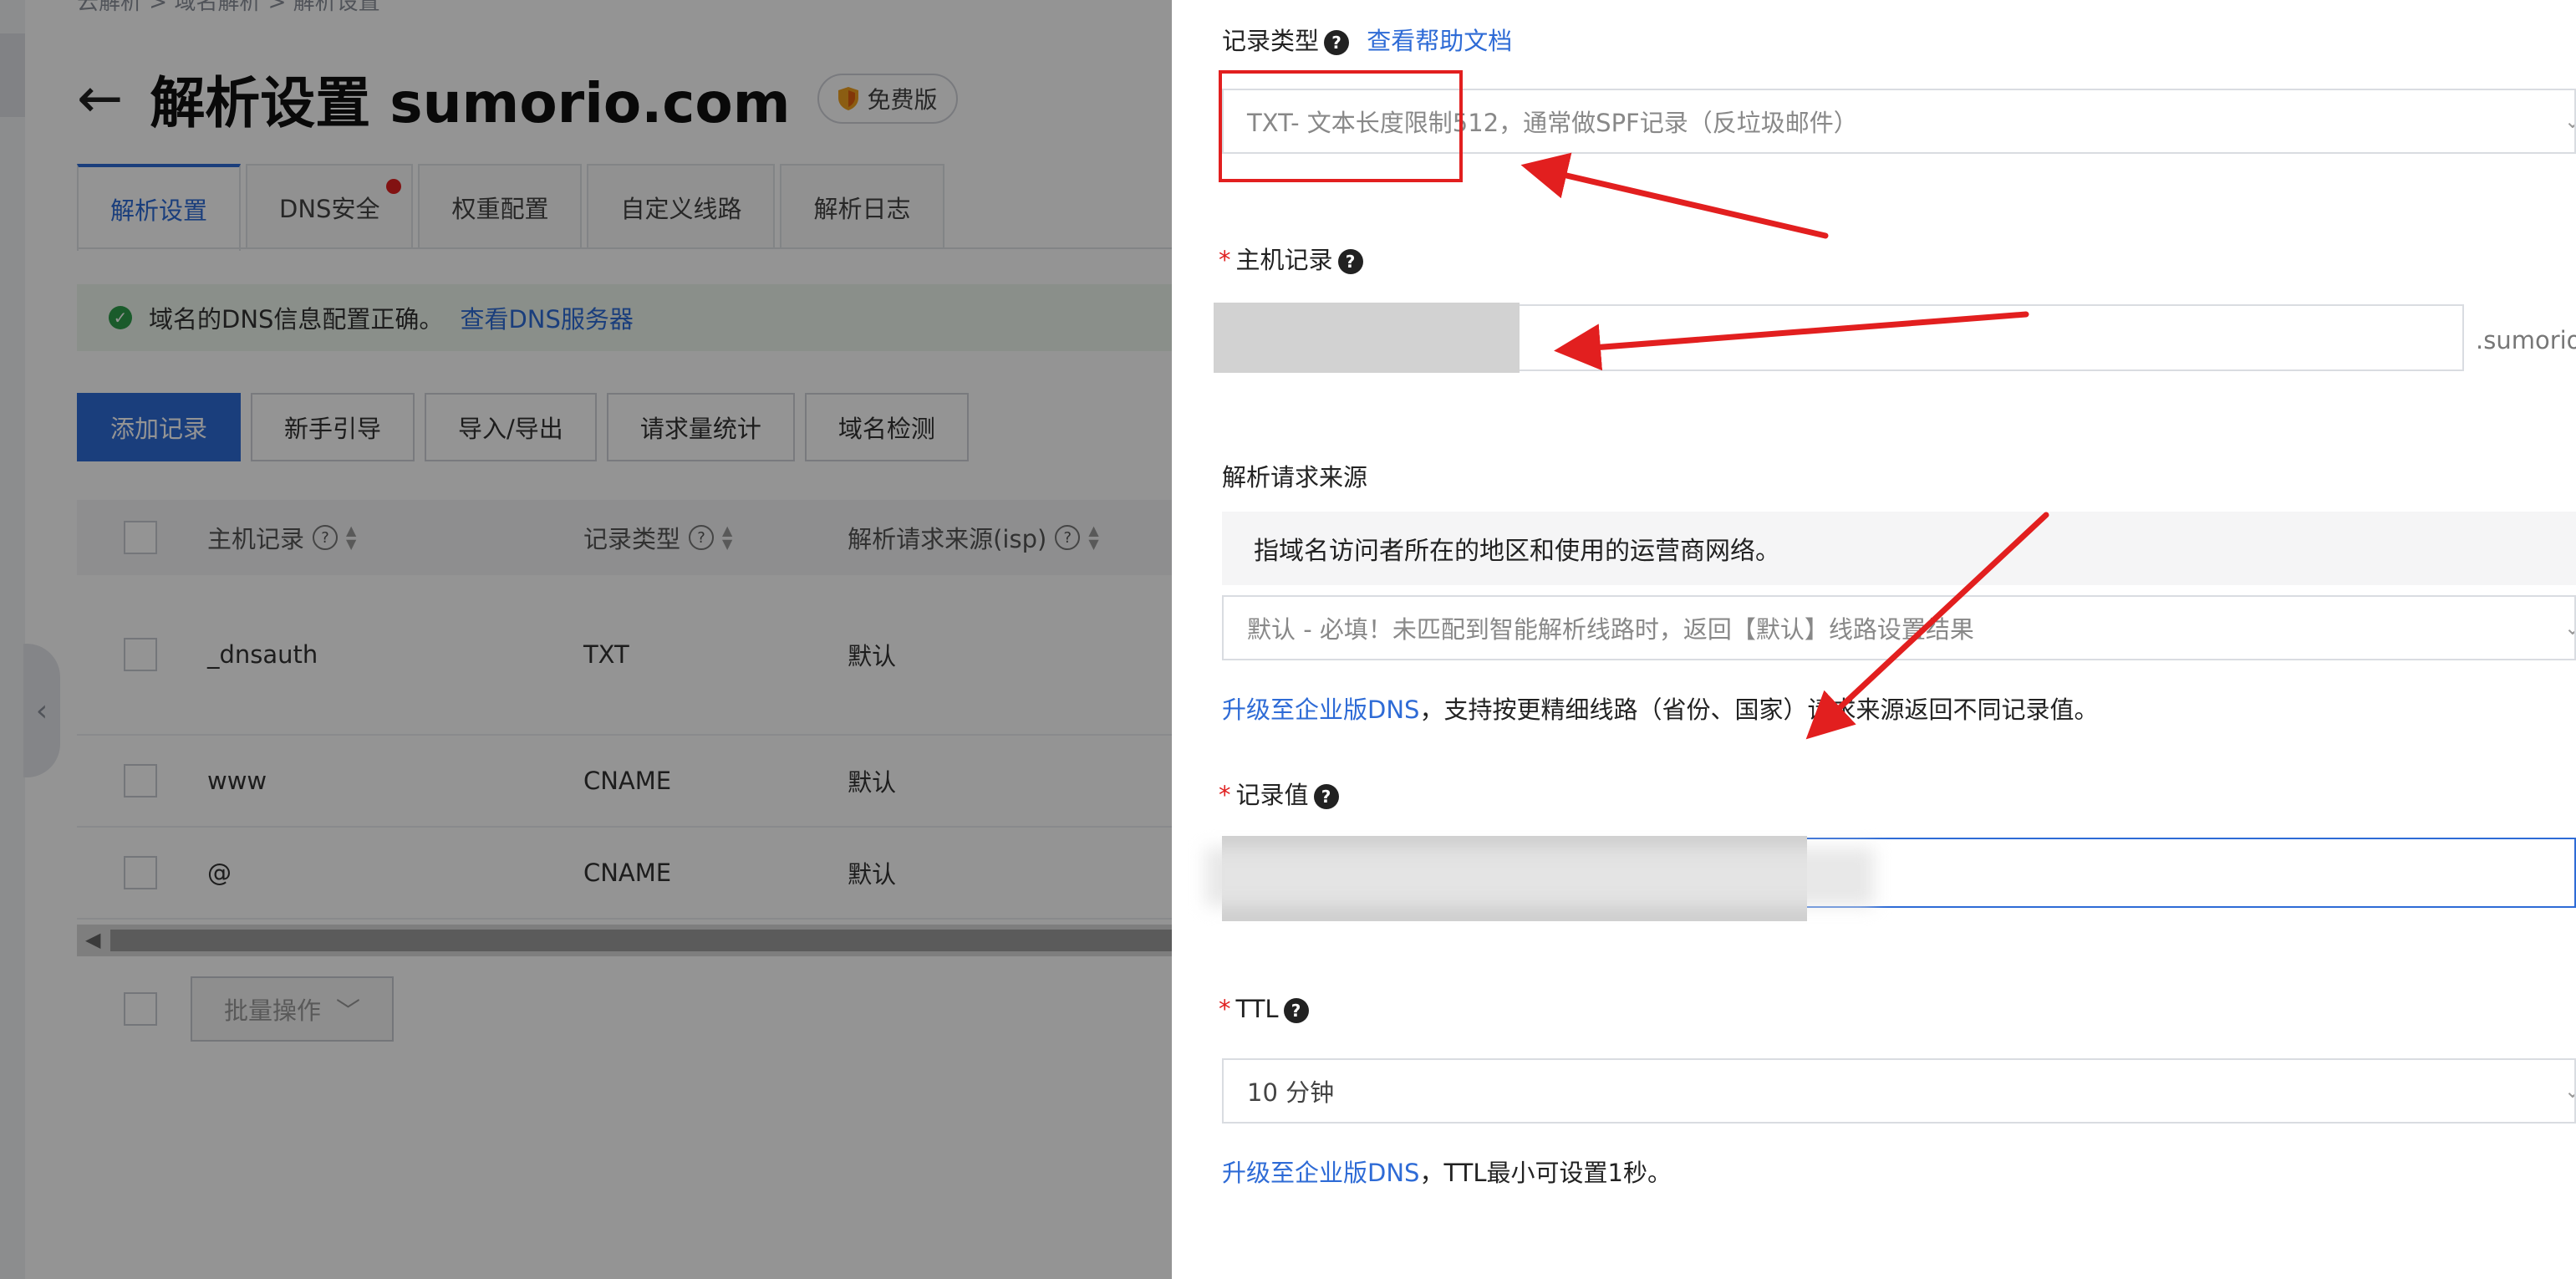  What do you see at coordinates (1367, 338) in the screenshot?
I see `redacted-host-value` at bounding box center [1367, 338].